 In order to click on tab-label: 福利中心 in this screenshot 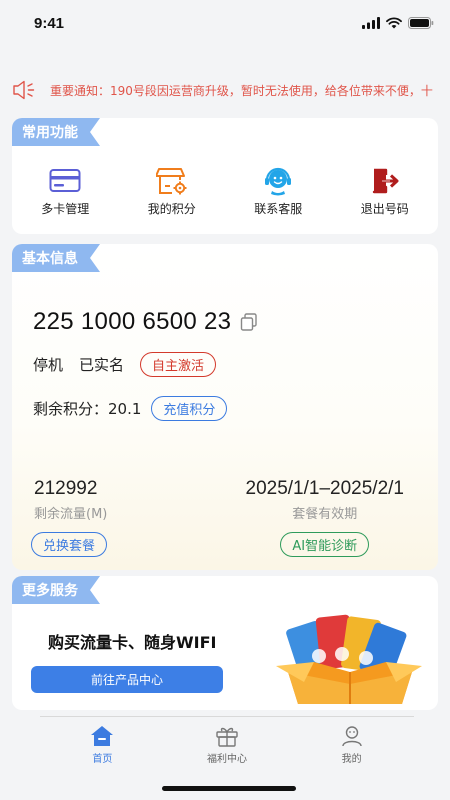, I will do `click(227, 759)`.